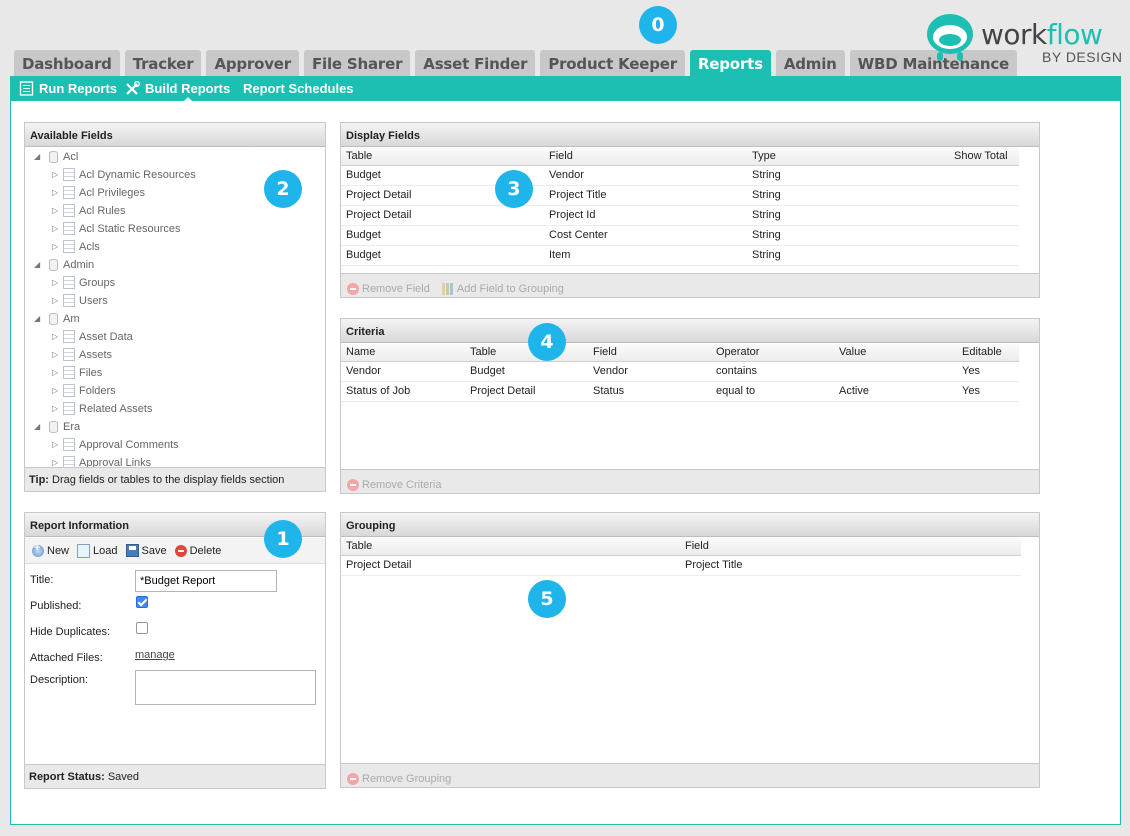 The width and height of the screenshot is (1130, 836). What do you see at coordinates (681, 565) in the screenshot?
I see `table-row: Project Detail Project Title` at bounding box center [681, 565].